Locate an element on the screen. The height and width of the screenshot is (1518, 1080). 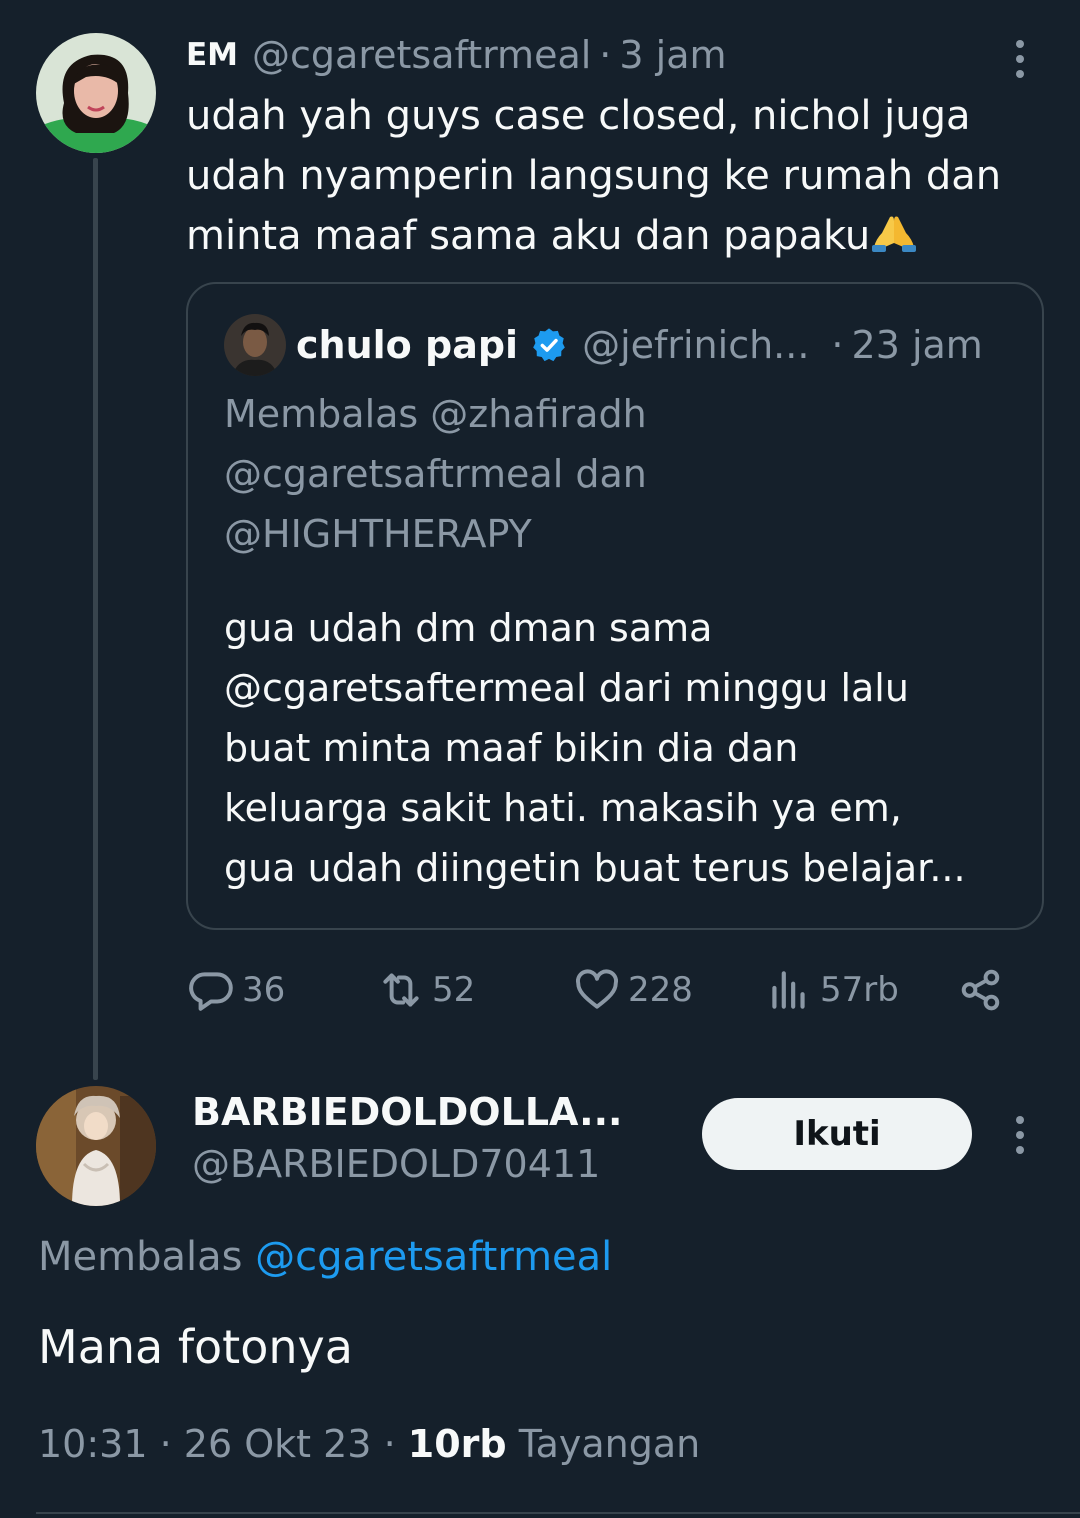
reply-metadata: 10:31 · 26 Okt 23 · 10rb Tayangan is located at coordinates (369, 1444).